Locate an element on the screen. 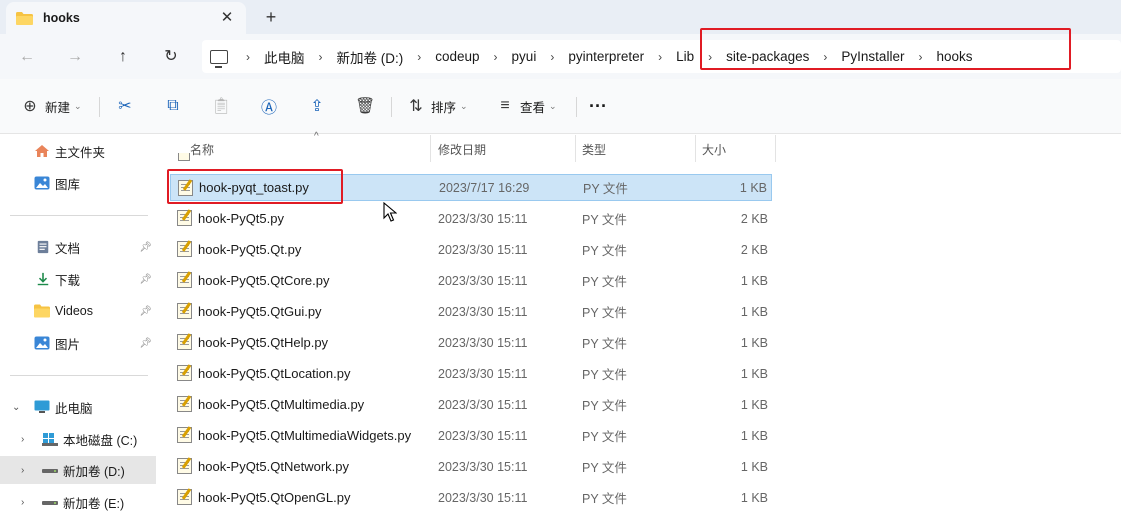 The height and width of the screenshot is (519, 1121). tab-title: hooks is located at coordinates (61, 18).